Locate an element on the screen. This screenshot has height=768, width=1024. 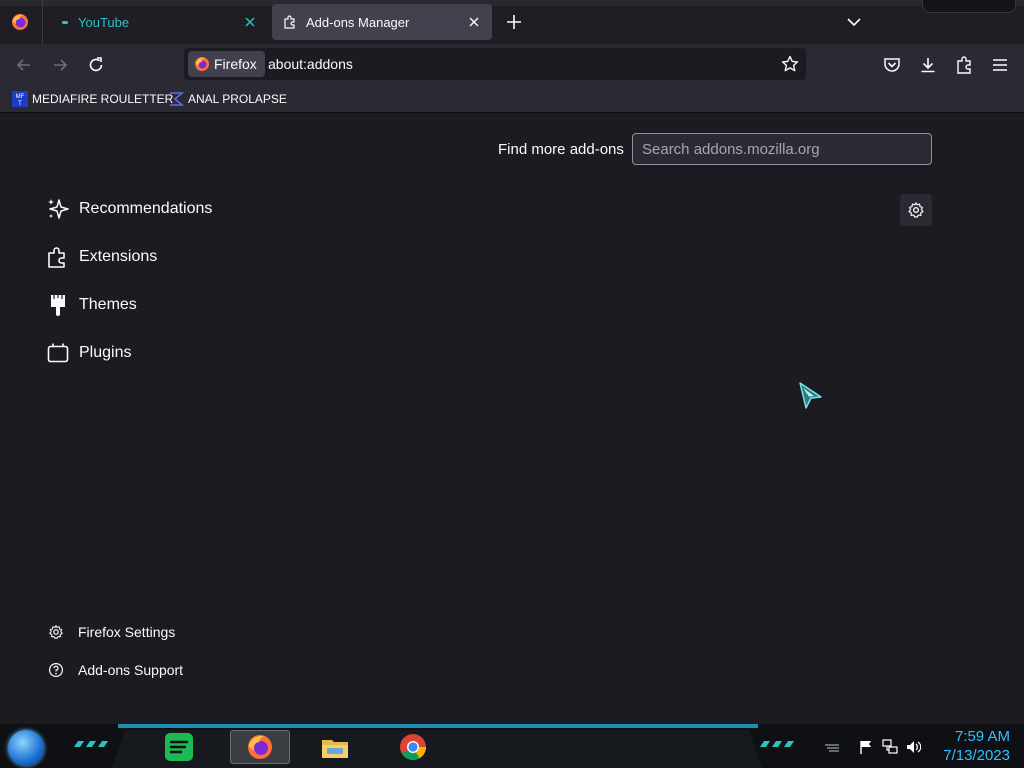
firefox-taskbar-button is located at coordinates (260, 747).